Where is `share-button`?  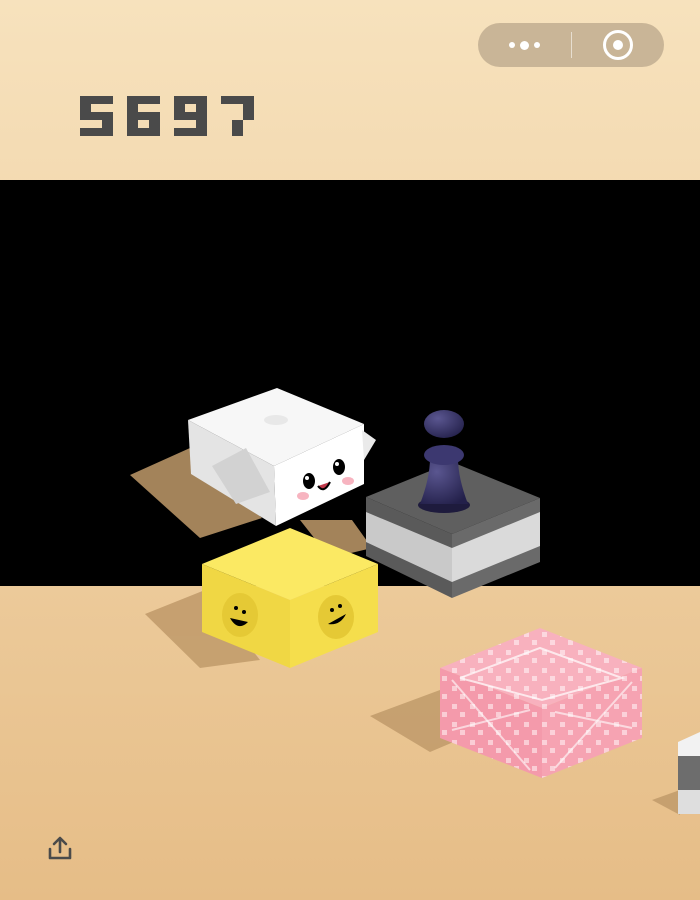 share-button is located at coordinates (60, 848).